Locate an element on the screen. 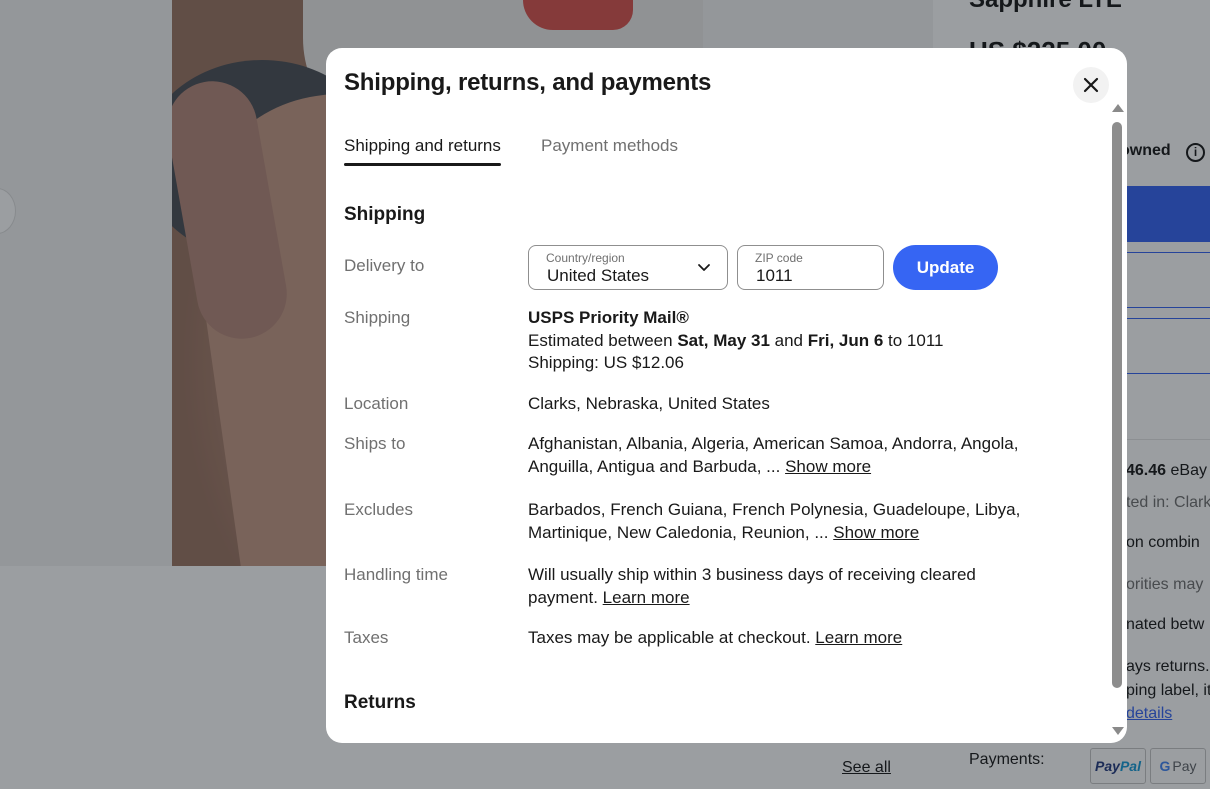  tab-shipping-and-returns: Shipping and returns is located at coordinates (422, 151).